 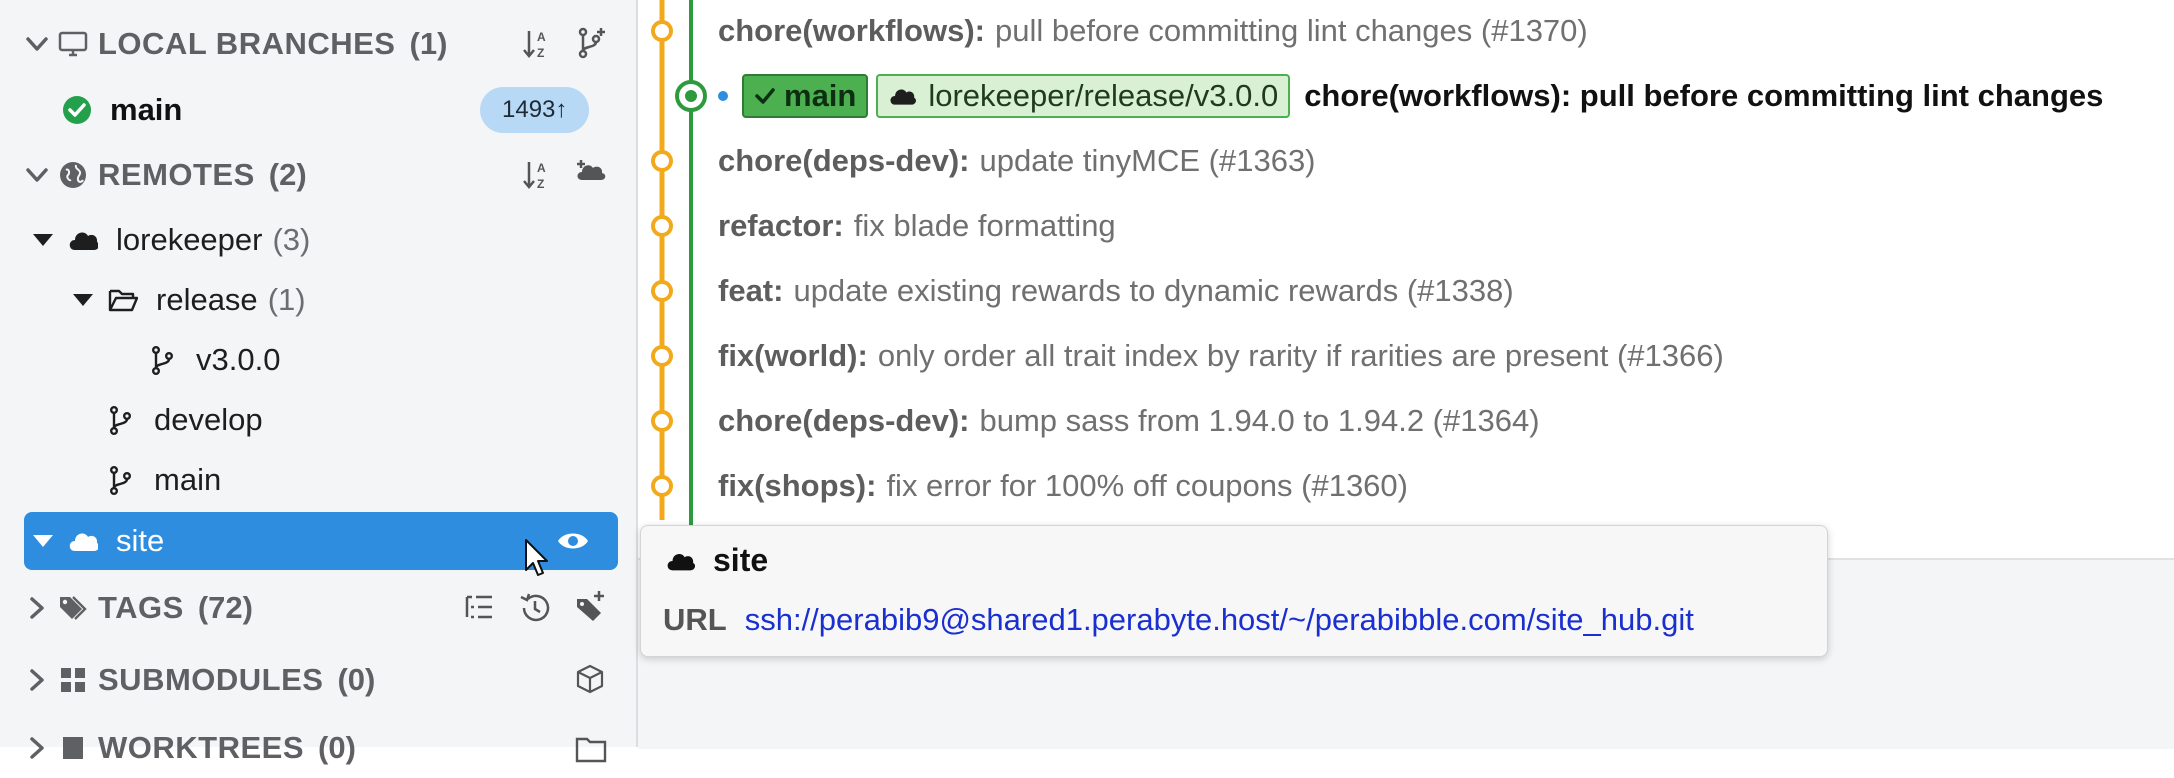 I want to click on tag-add-icon, so click(x=591, y=606).